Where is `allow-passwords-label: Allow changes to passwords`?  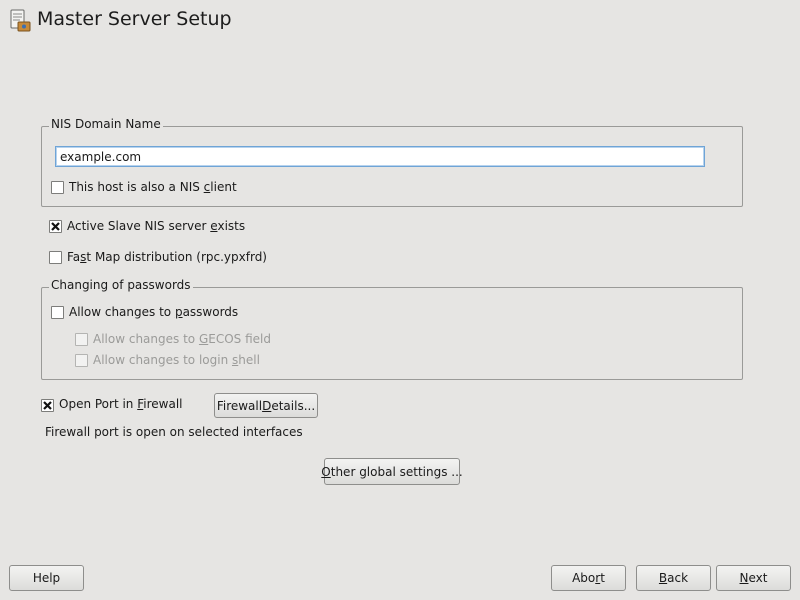
allow-passwords-label: Allow changes to passwords is located at coordinates (154, 312).